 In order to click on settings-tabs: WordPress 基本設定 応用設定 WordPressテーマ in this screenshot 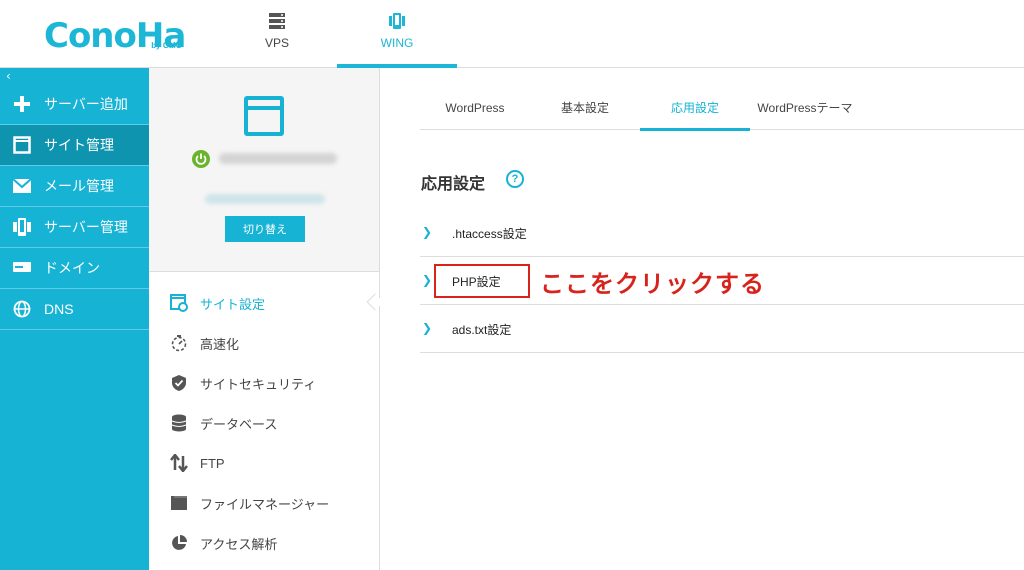, I will do `click(722, 110)`.